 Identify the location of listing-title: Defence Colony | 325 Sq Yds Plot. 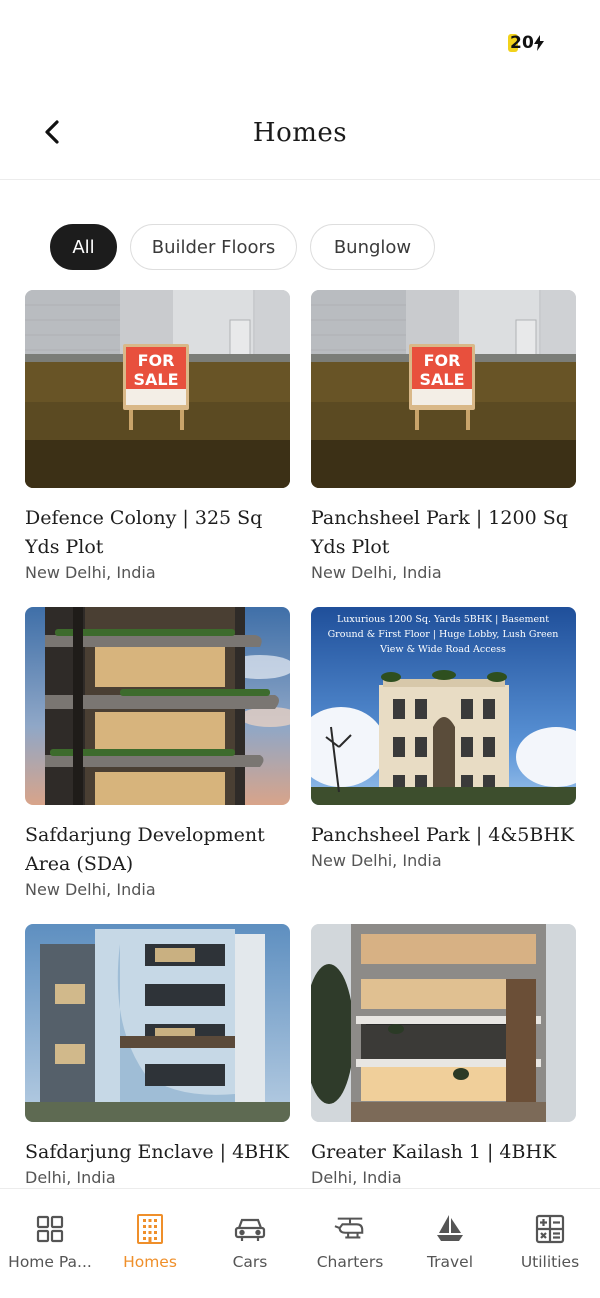
(144, 532).